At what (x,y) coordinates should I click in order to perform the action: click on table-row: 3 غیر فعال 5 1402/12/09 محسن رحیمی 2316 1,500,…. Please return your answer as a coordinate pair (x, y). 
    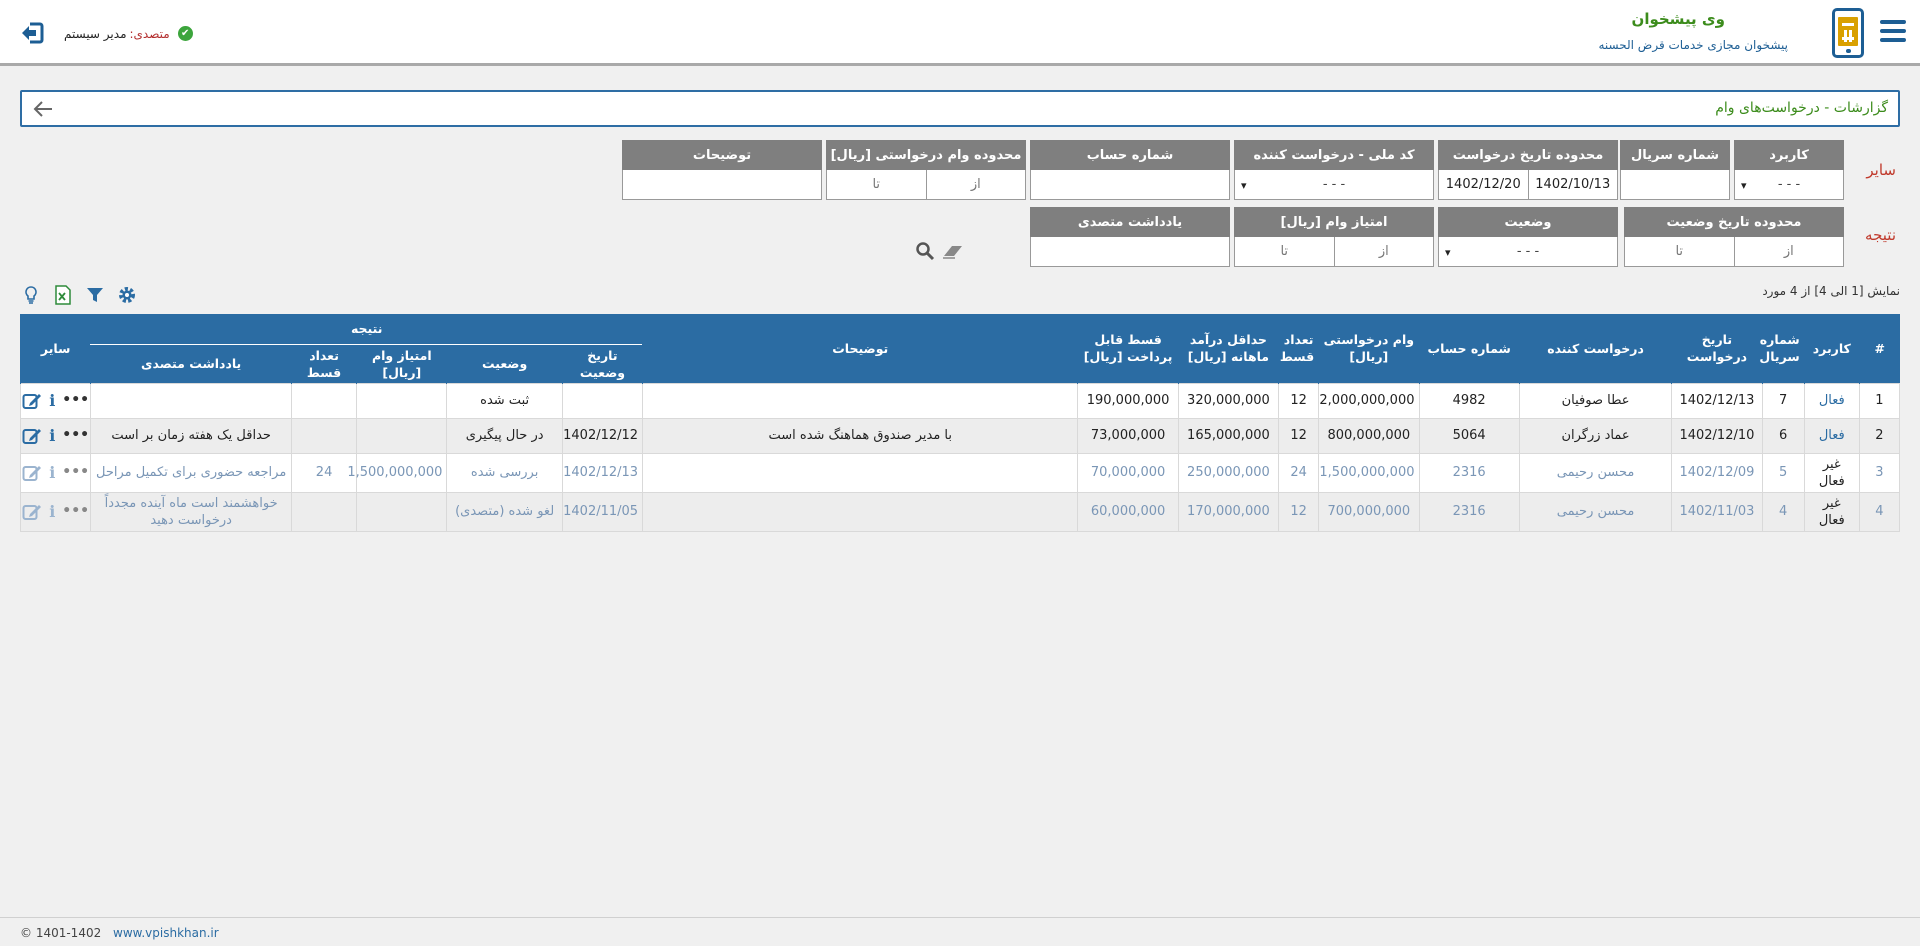
    Looking at the image, I should click on (960, 472).